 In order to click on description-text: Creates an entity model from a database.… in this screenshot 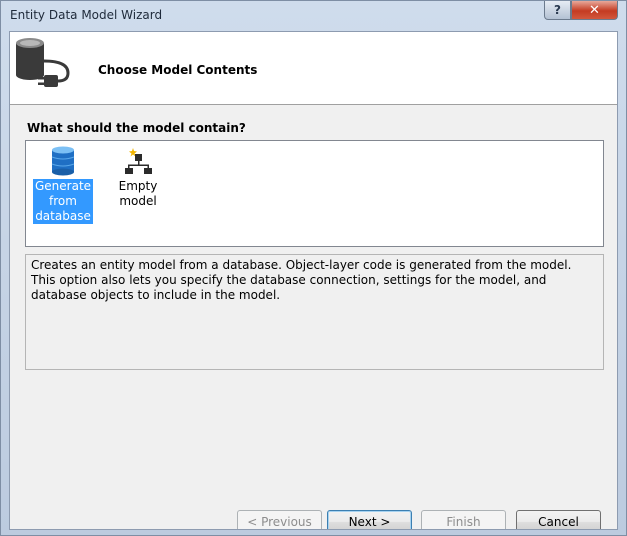, I will do `click(301, 280)`.